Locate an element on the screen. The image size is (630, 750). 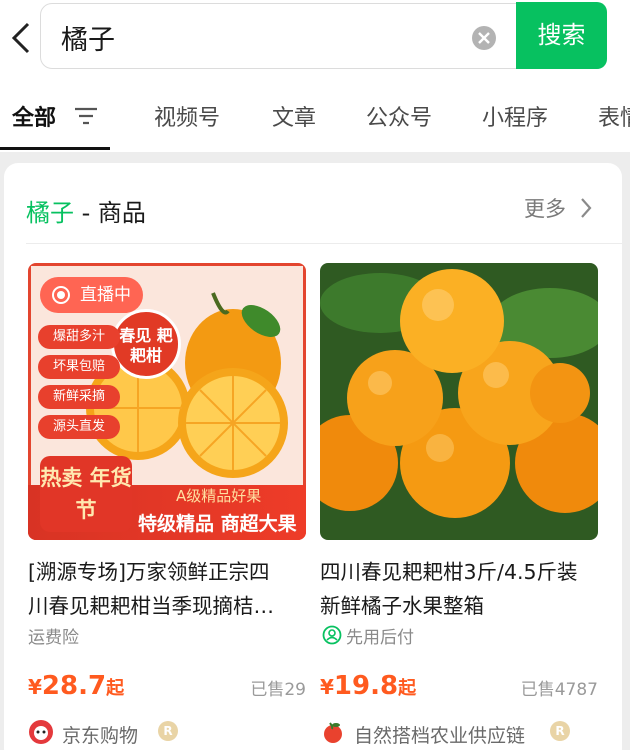
shop-logo-icon is located at coordinates (333, 732).